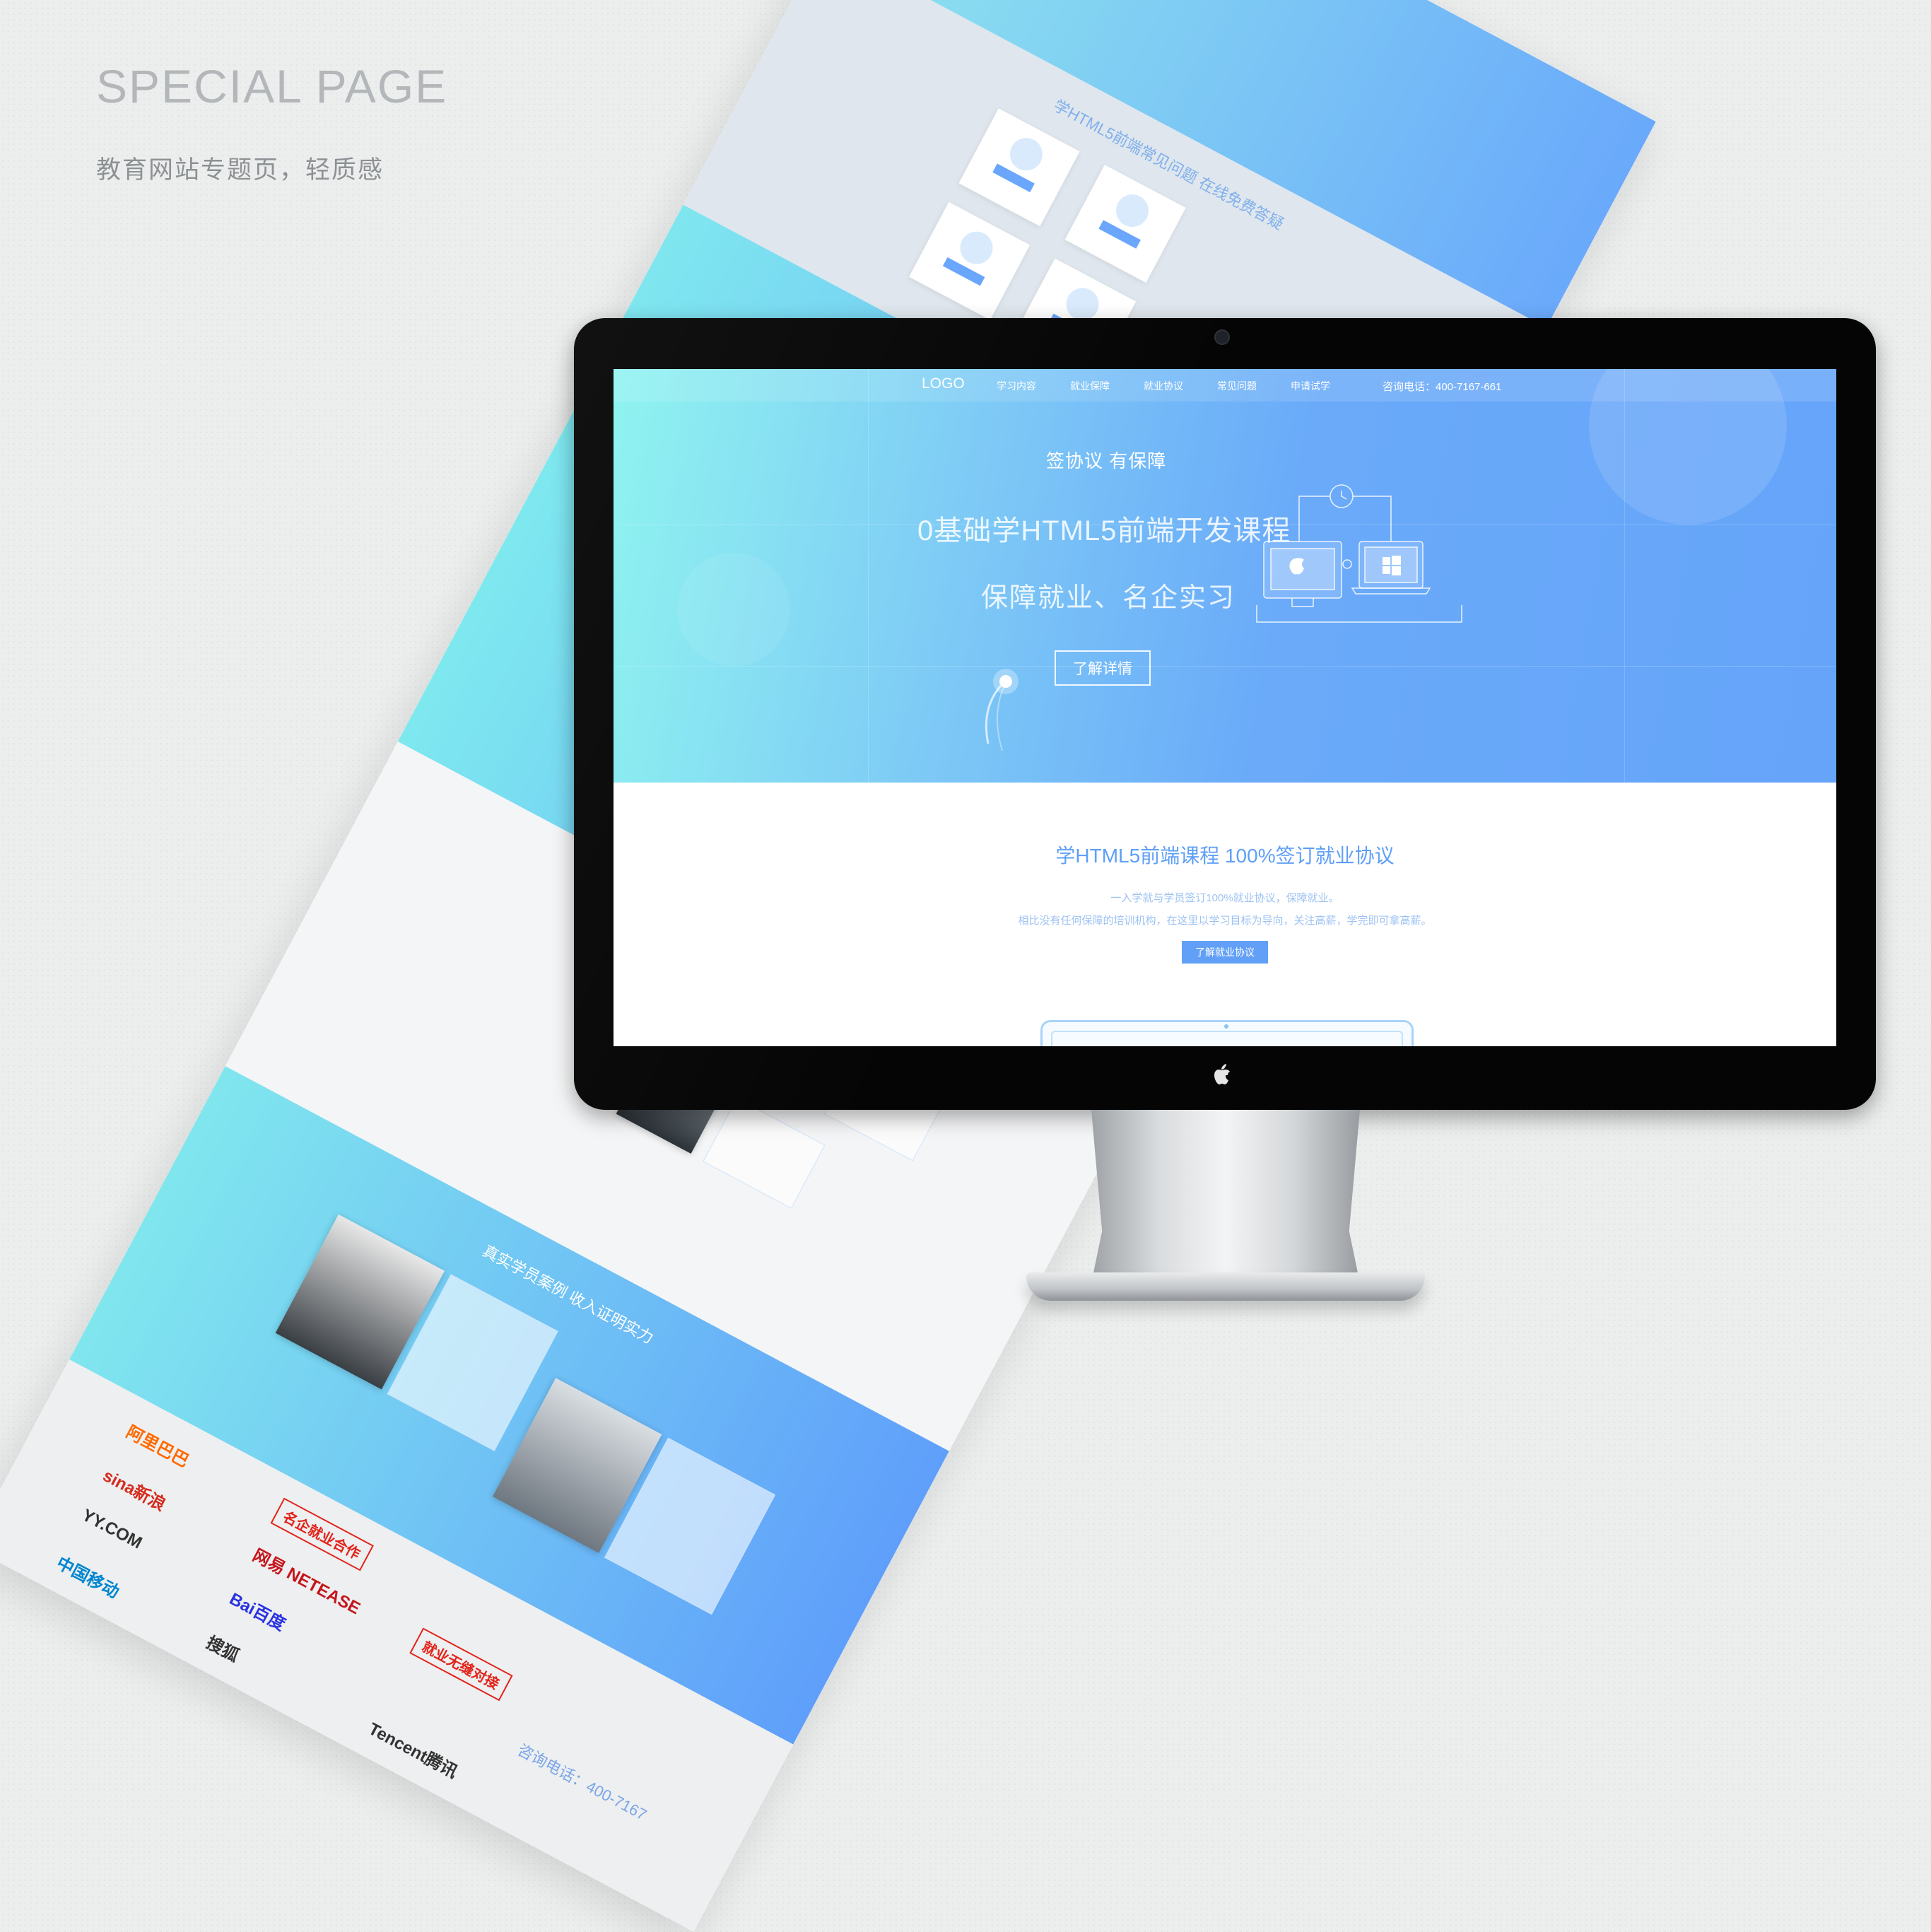  Describe the element at coordinates (1016, 386) in the screenshot. I see `nav-item-learning: 学习内容` at that location.